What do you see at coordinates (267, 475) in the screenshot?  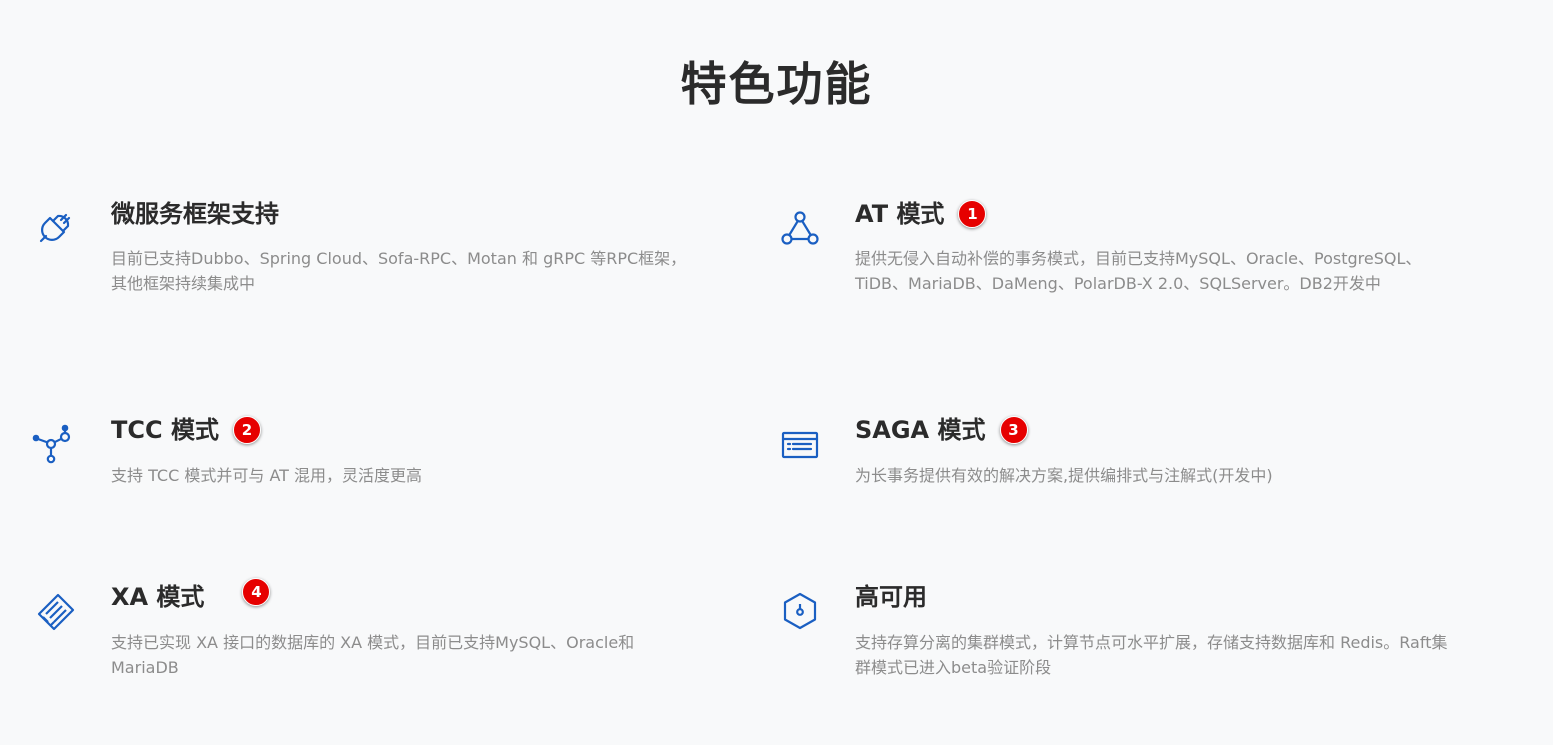 I see `feature-description: 支持 TCC 模式并可与 AT 混用，灵活度更高` at bounding box center [267, 475].